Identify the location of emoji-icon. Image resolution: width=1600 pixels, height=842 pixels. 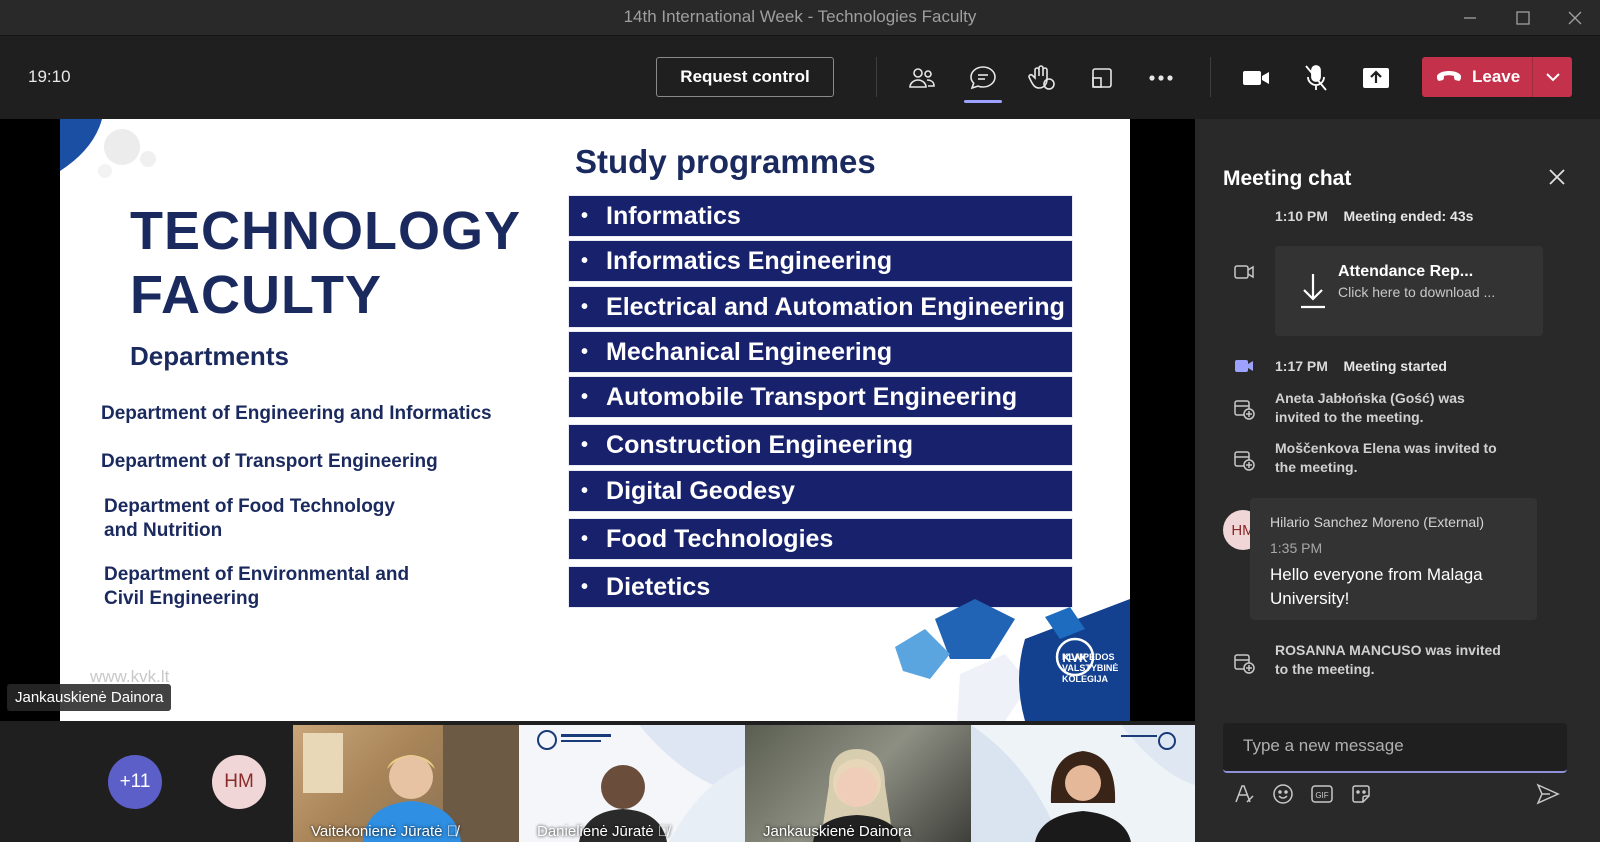
(1283, 794).